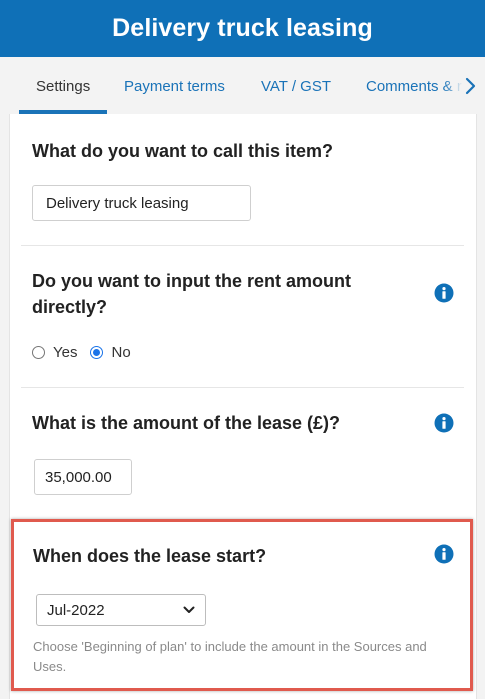  I want to click on tab-settings: Settings, so click(63, 86).